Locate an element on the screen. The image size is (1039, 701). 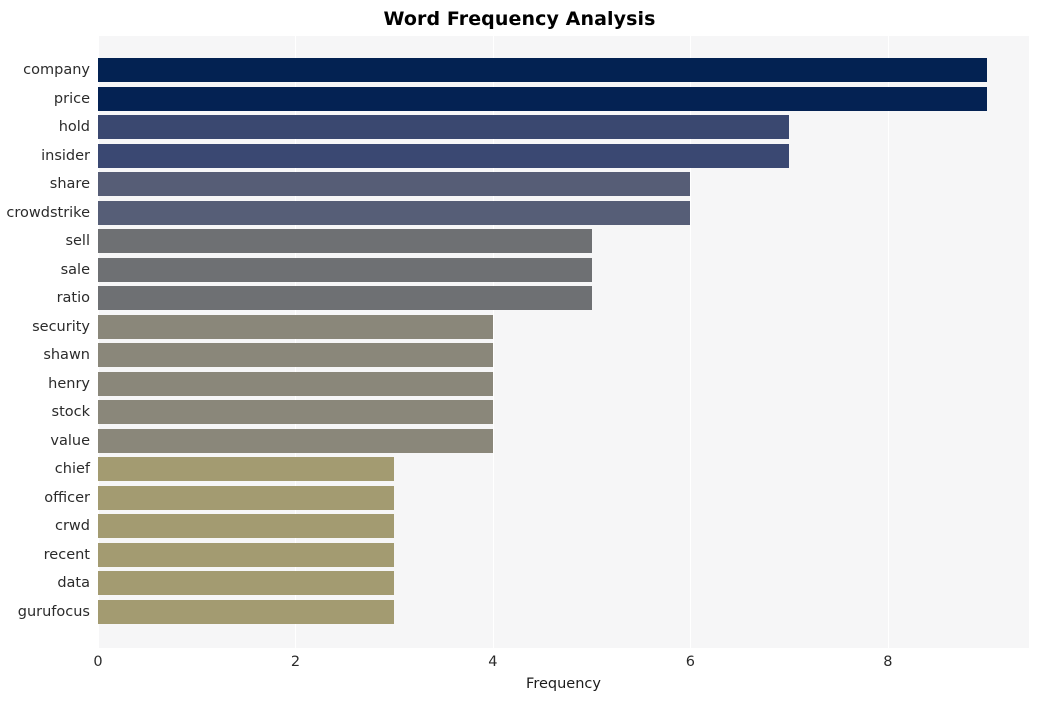
y-tick-label-stock: stock is located at coordinates (70, 412).